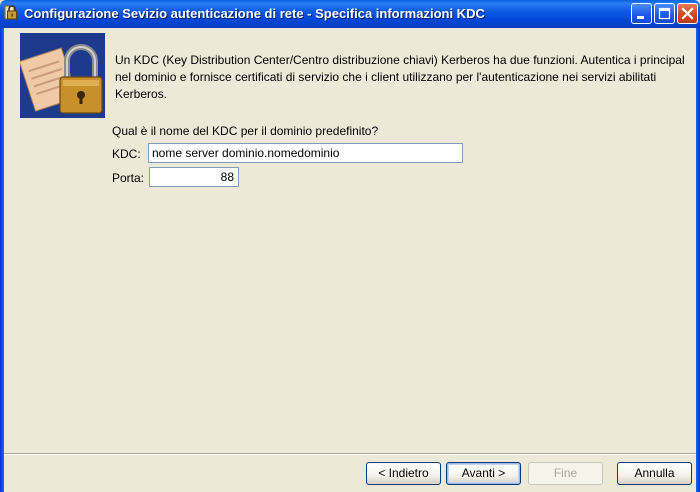 The width and height of the screenshot is (700, 492). I want to click on close-icon, so click(687, 13).